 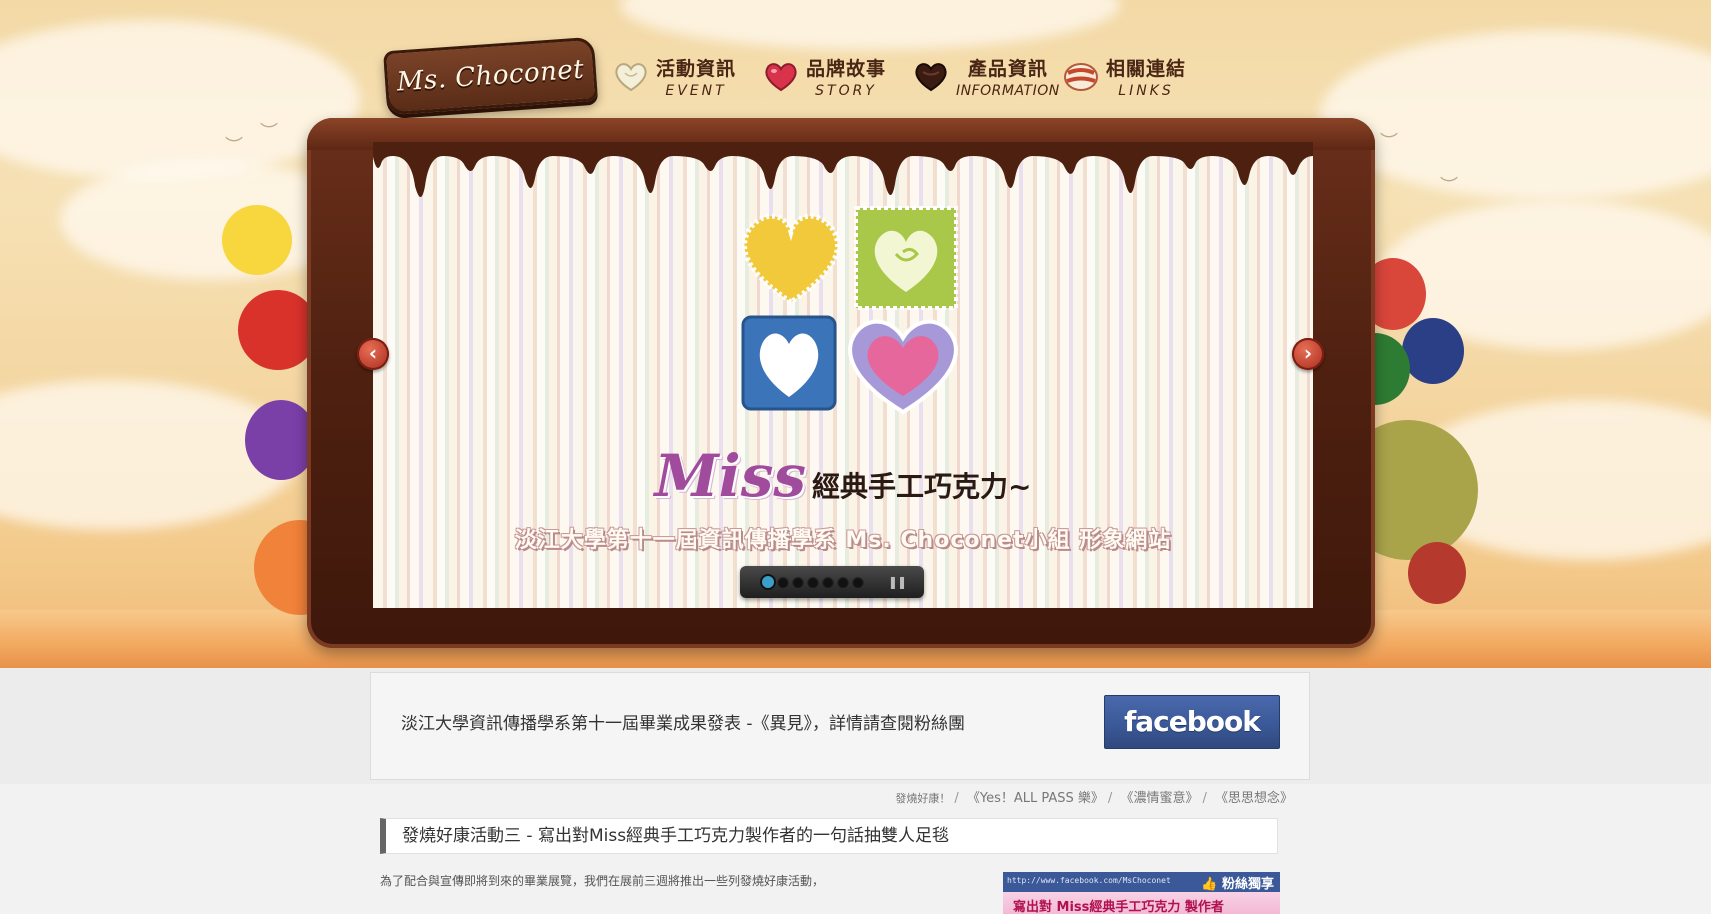 I want to click on breadcrumb-item: 《Yes！ALL PASS 樂》, so click(x=1035, y=798).